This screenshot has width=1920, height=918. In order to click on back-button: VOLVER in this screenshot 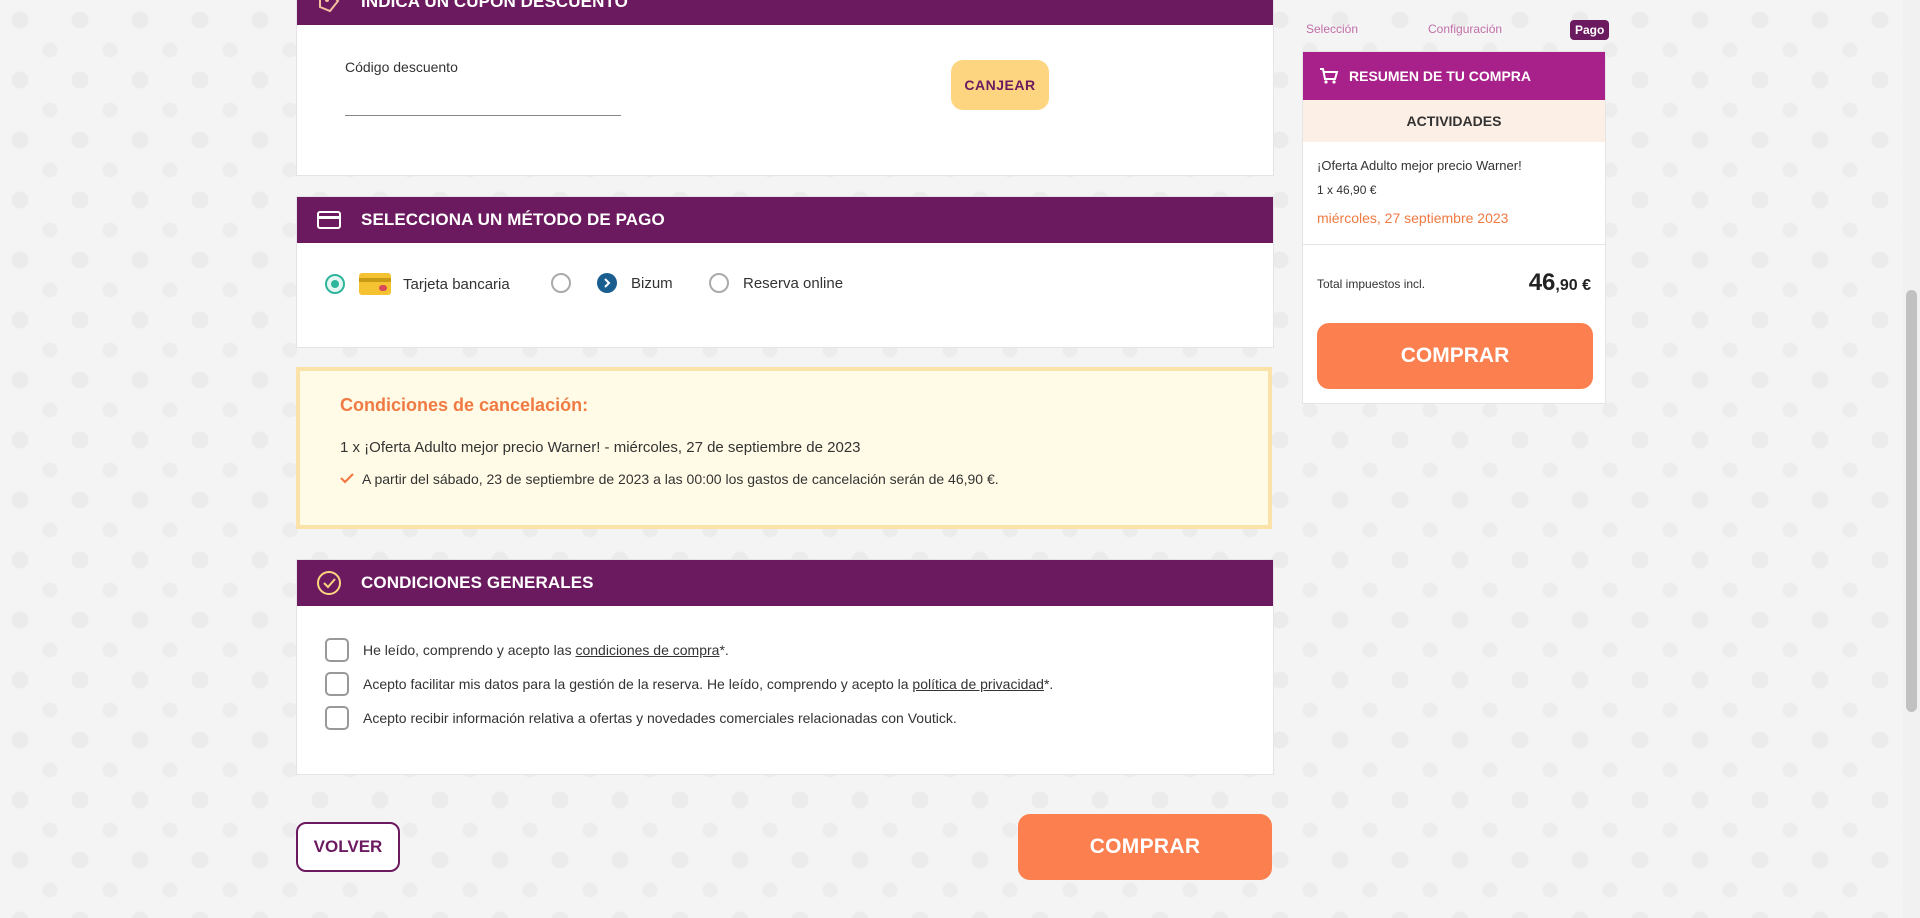, I will do `click(348, 847)`.